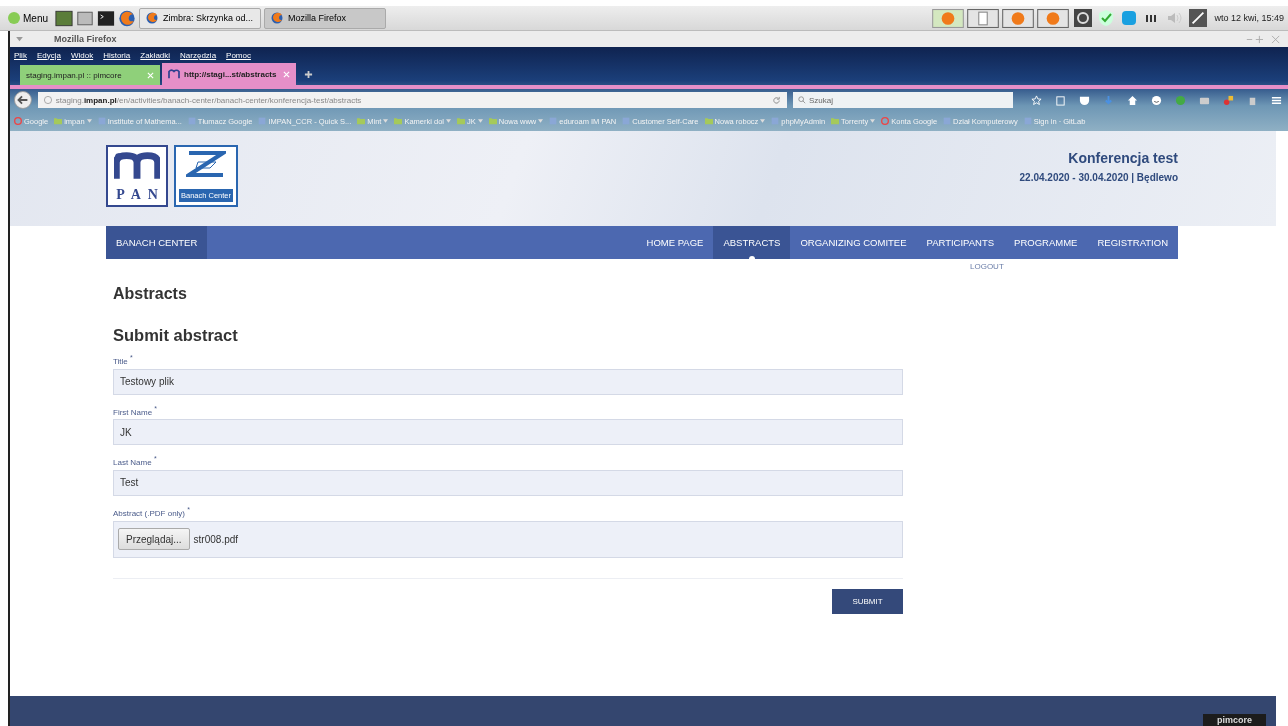 The width and height of the screenshot is (1288, 726). Describe the element at coordinates (106, 18) in the screenshot. I see `terminal-icon` at that location.